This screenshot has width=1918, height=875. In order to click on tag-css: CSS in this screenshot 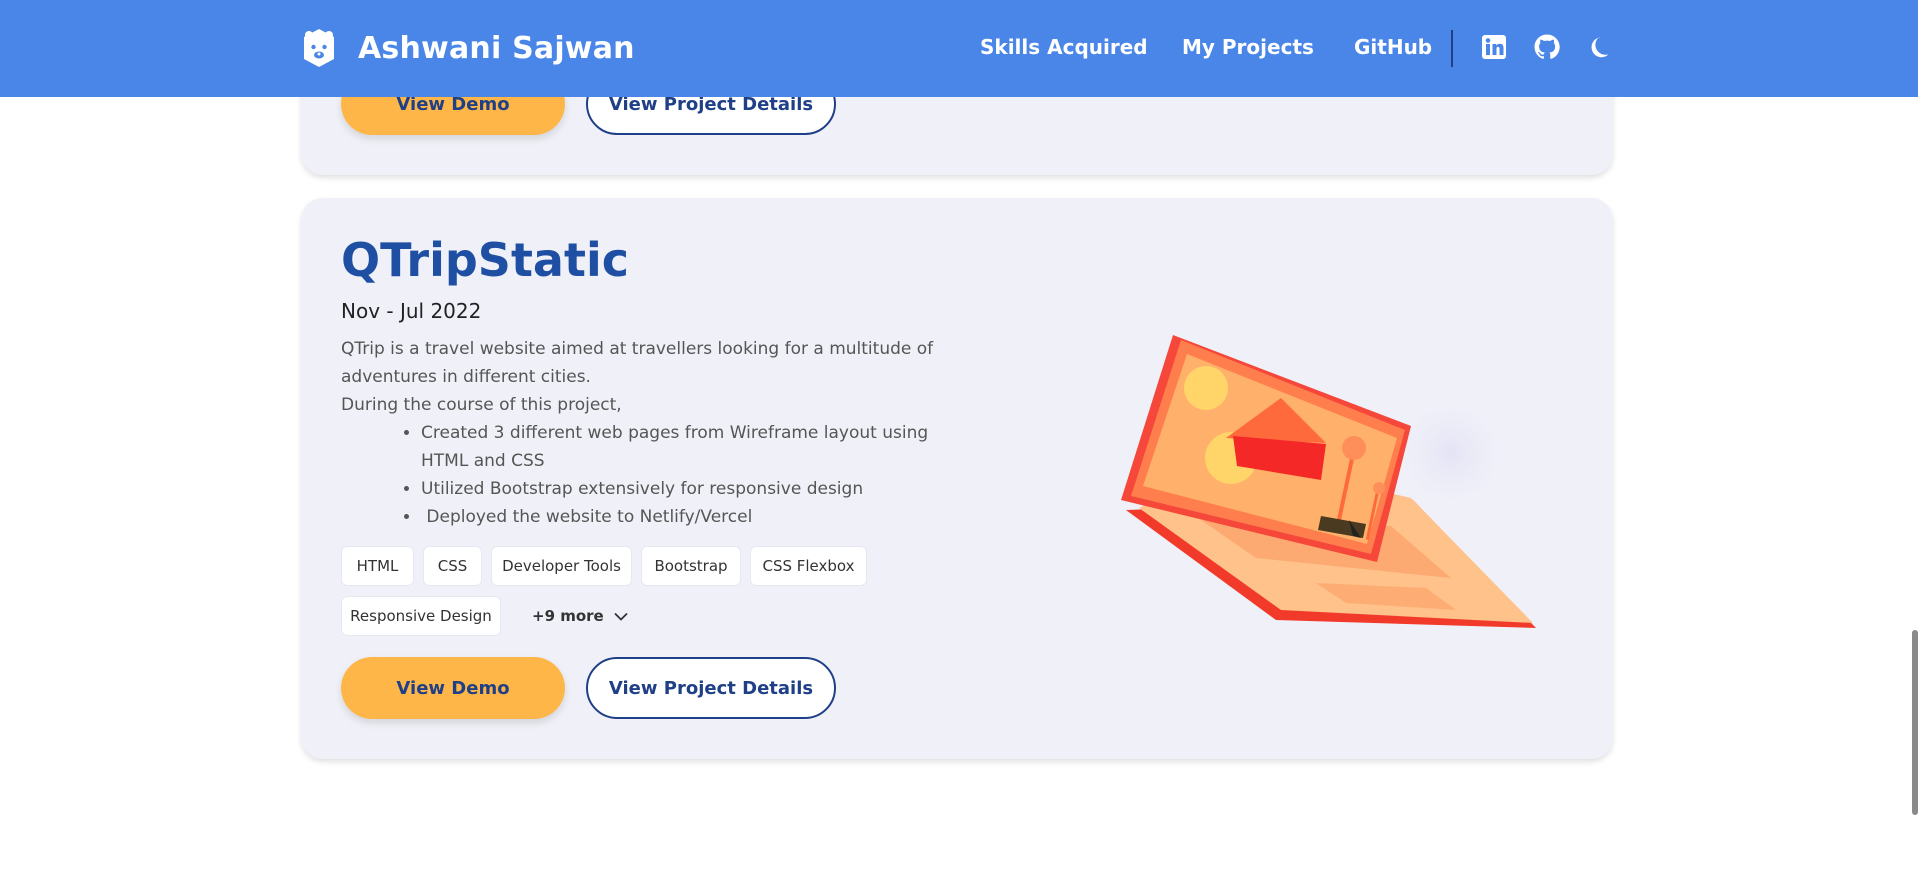, I will do `click(452, 566)`.